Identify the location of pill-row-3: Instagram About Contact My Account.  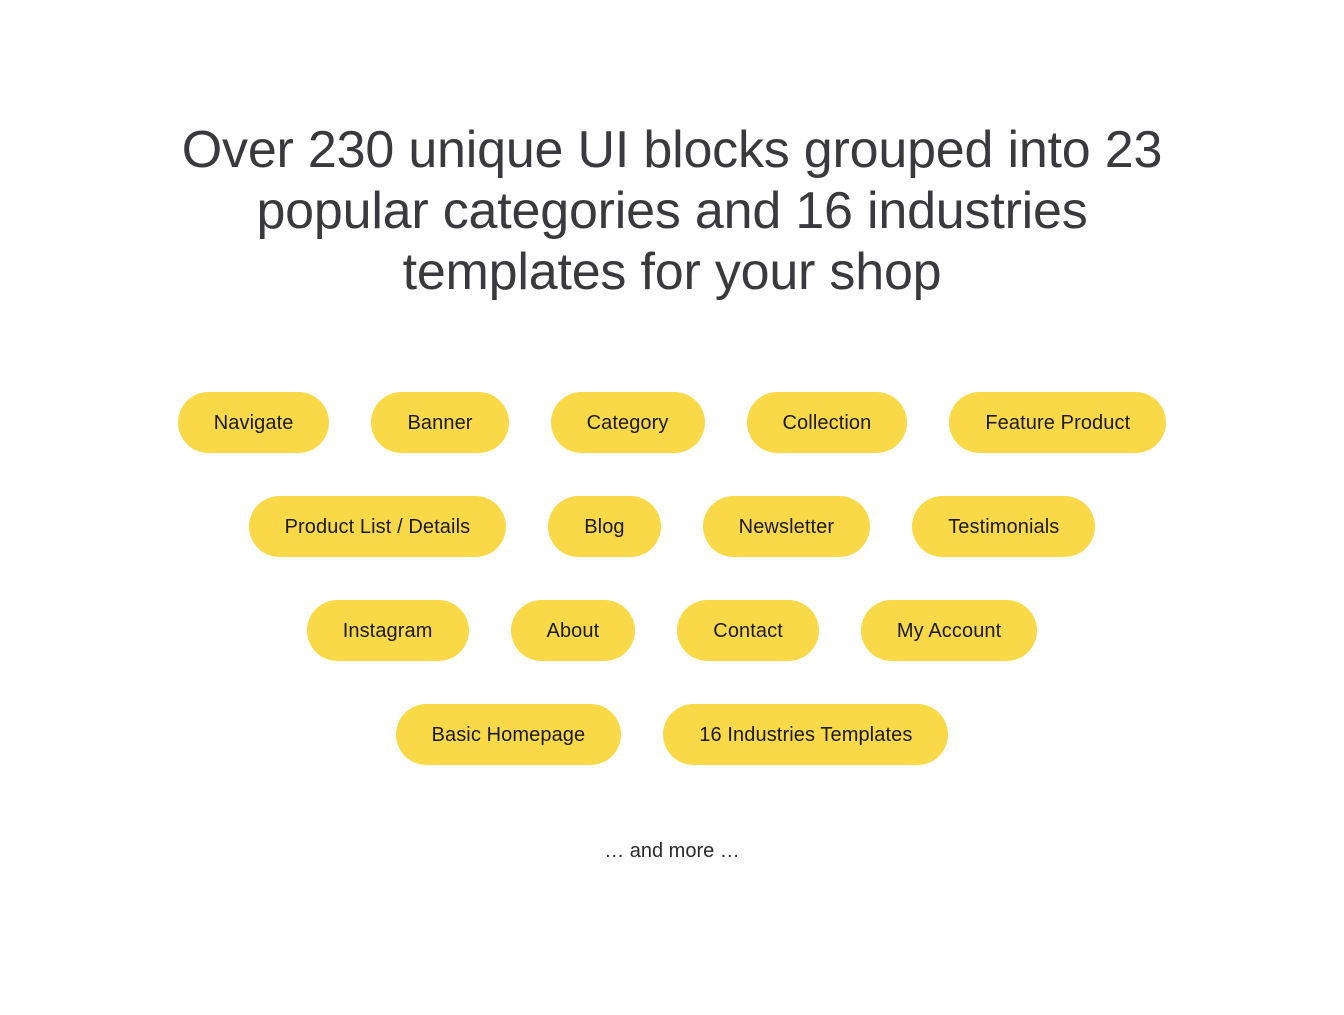
(672, 630).